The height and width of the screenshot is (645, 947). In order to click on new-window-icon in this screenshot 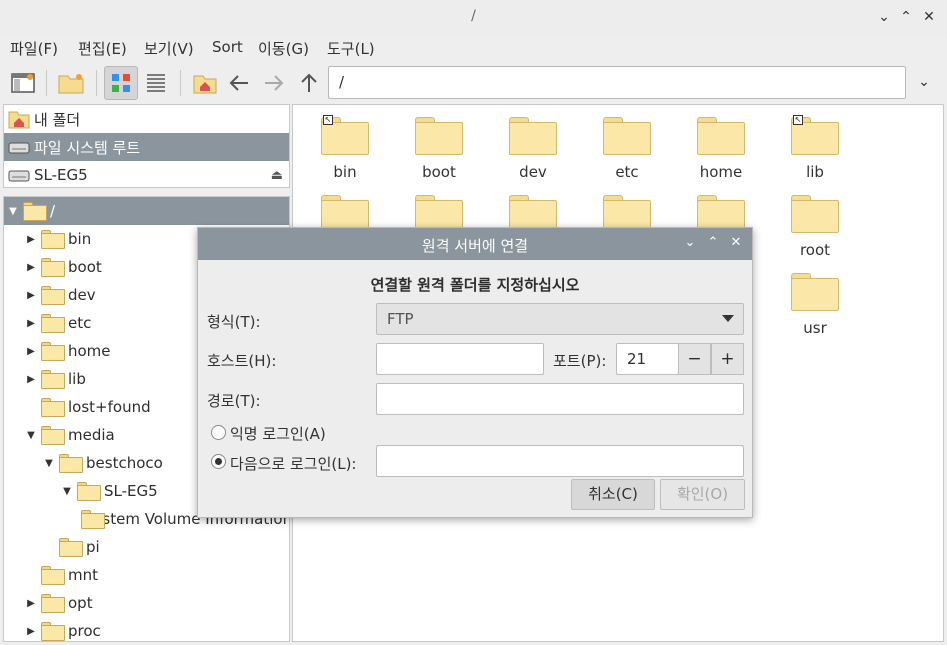, I will do `click(23, 83)`.